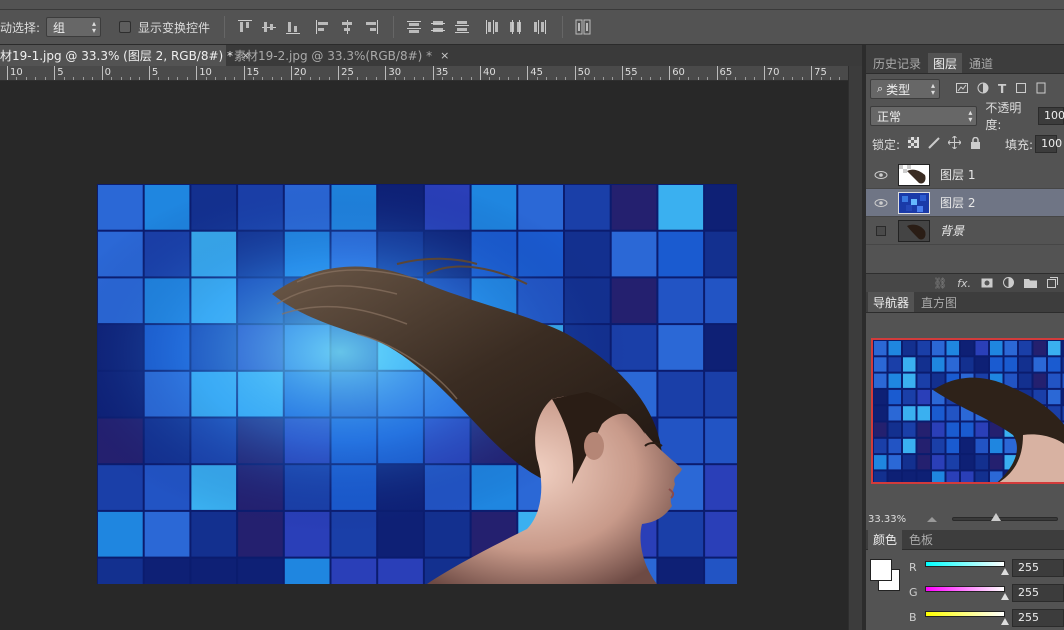 Image resolution: width=1064 pixels, height=630 pixels. Describe the element at coordinates (885, 539) in the screenshot. I see `tab-color: 颜色` at that location.